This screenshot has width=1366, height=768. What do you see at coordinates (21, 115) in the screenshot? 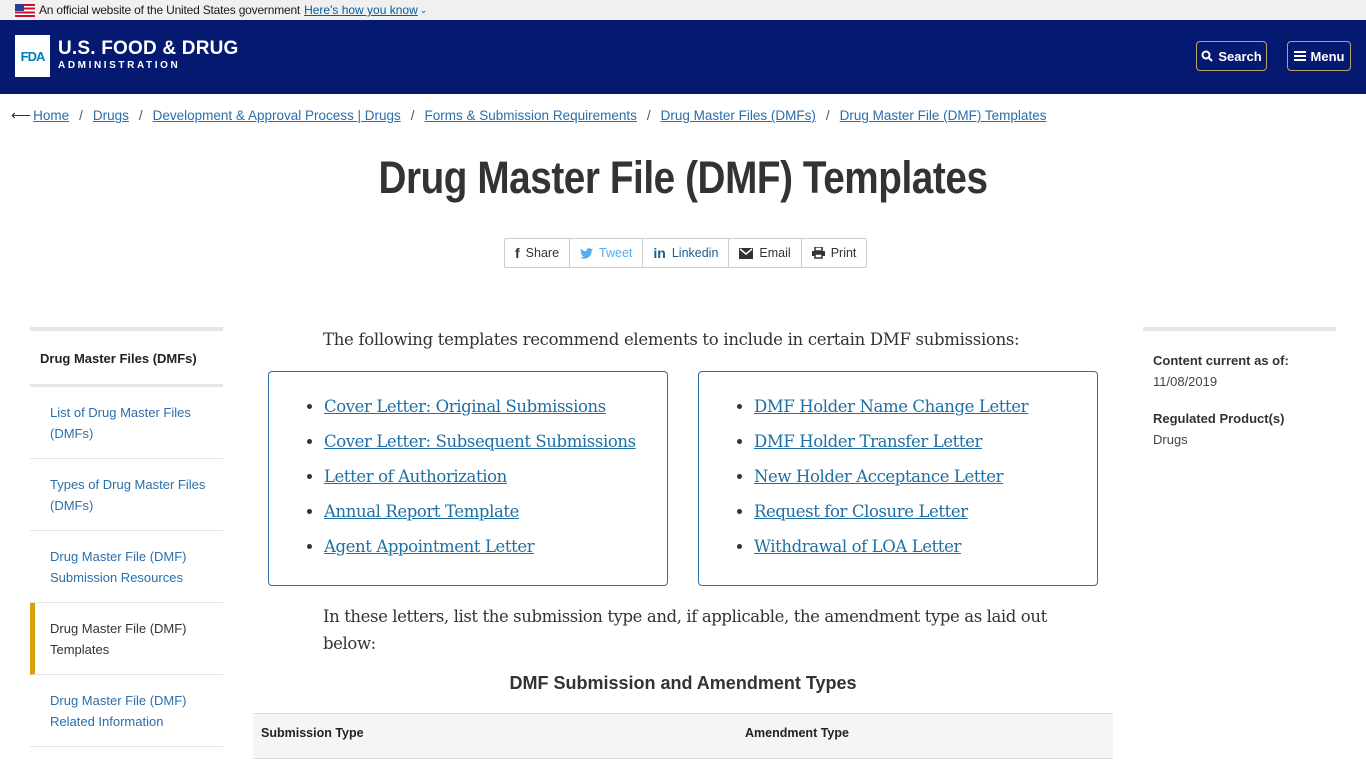
I see `back-arrow-icon: ⟵` at bounding box center [21, 115].